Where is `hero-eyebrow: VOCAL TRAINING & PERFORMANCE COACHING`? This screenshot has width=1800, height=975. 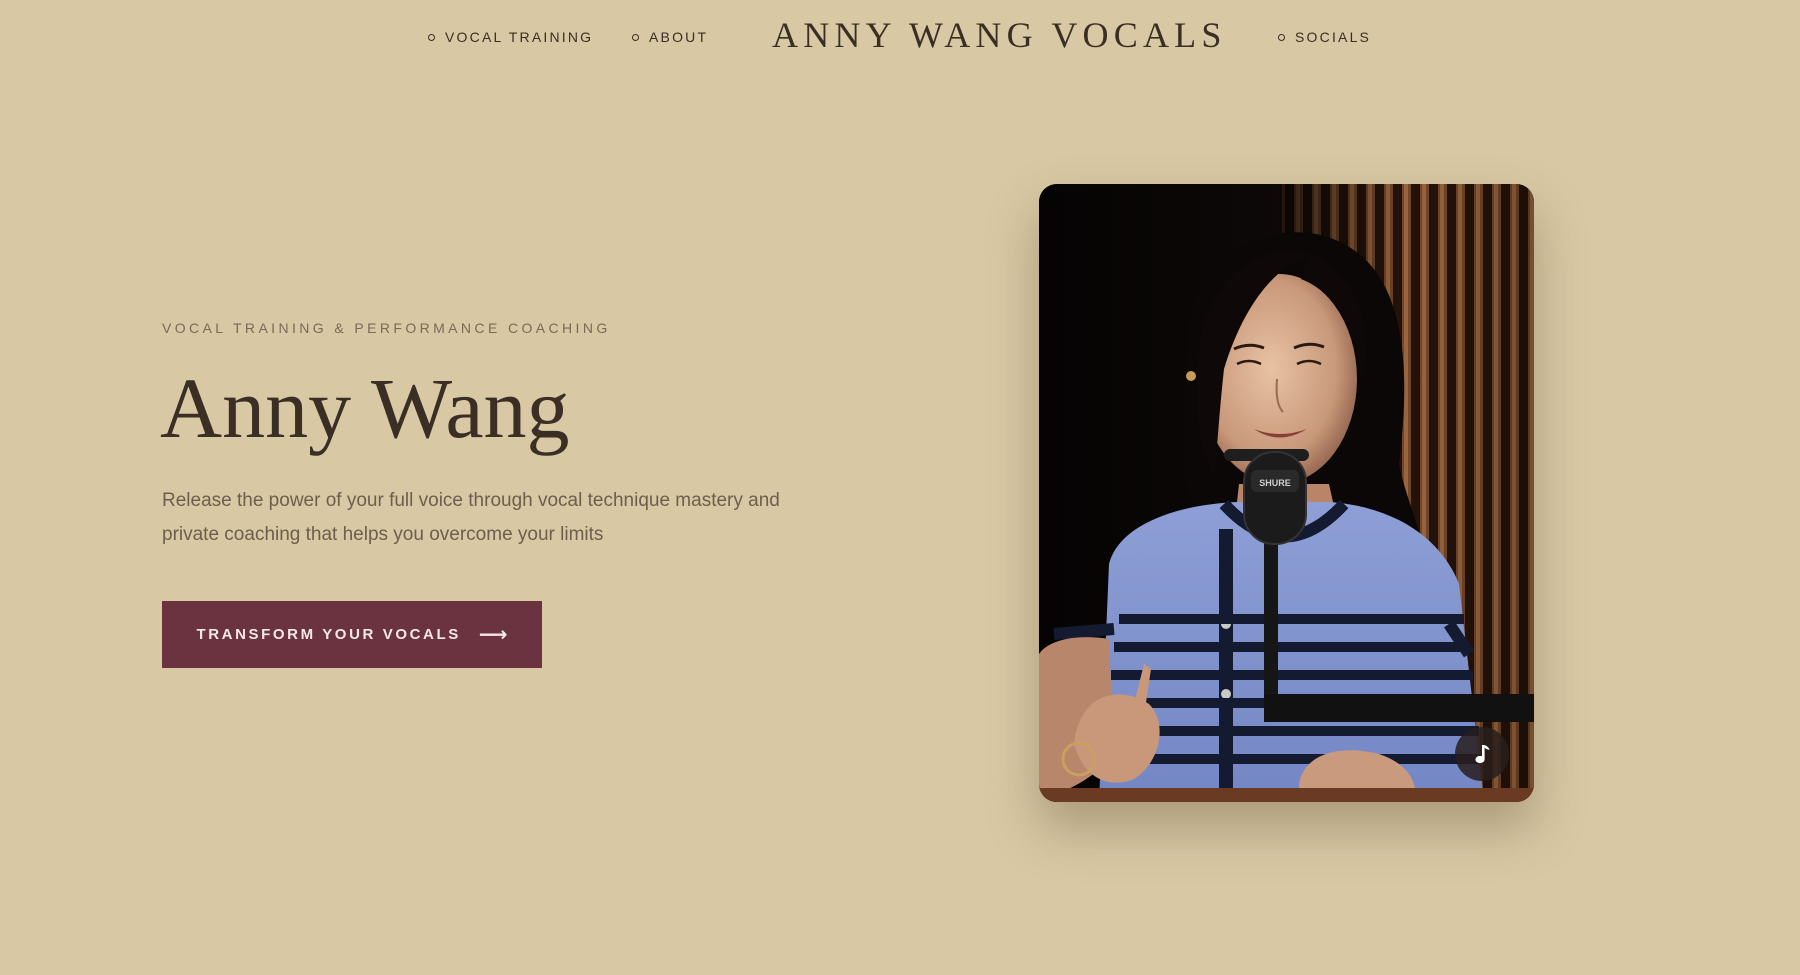
hero-eyebrow: VOCAL TRAINING & PERFORMANCE COACHING is located at coordinates (386, 328).